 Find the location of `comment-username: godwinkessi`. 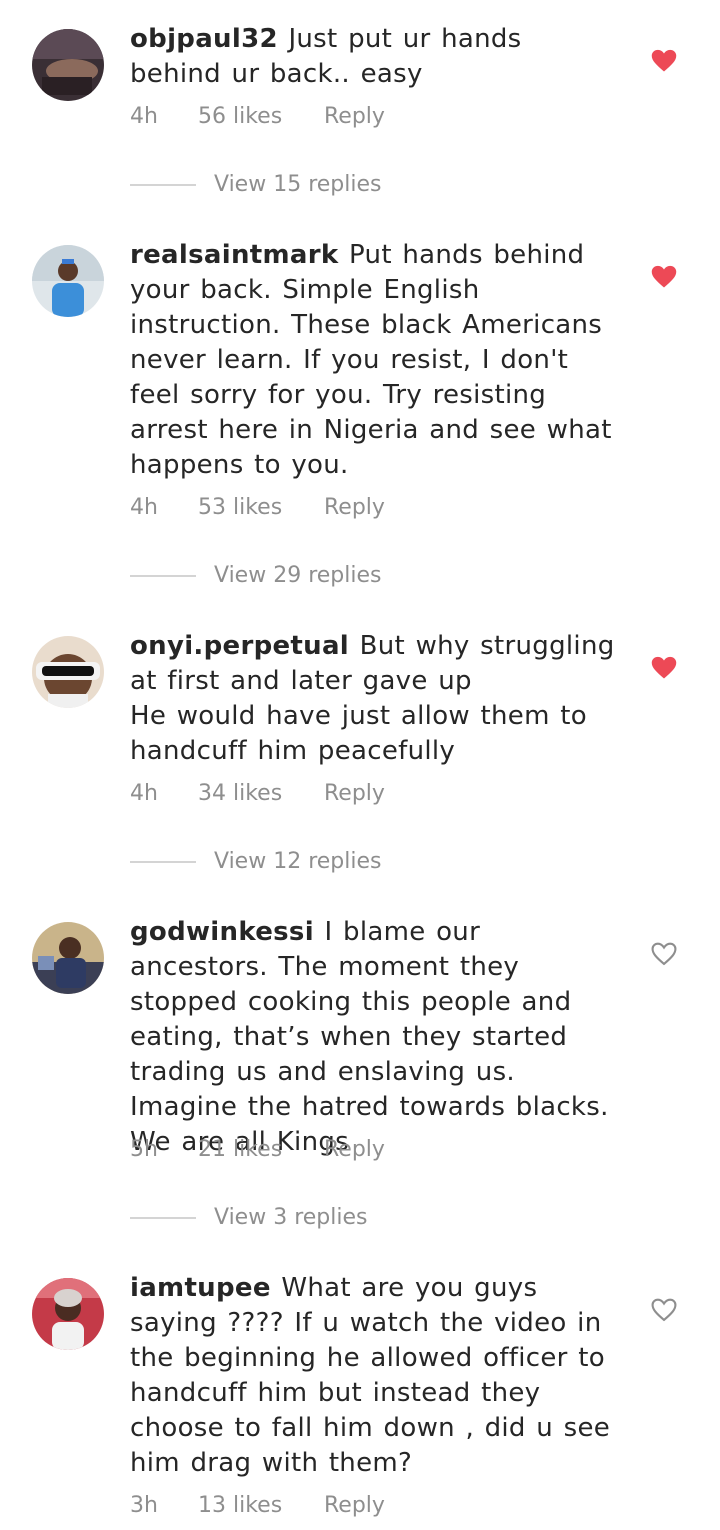

comment-username: godwinkessi is located at coordinates (222, 932).